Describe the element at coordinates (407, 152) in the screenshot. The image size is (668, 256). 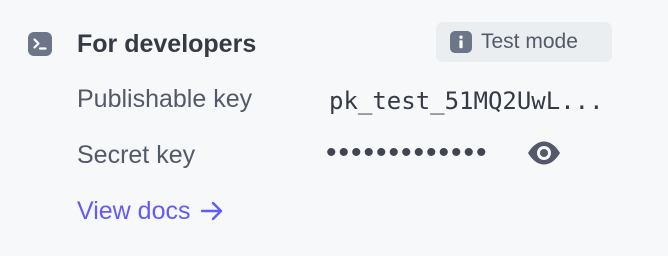
I see `secret-key-value: •••••••••••••` at that location.